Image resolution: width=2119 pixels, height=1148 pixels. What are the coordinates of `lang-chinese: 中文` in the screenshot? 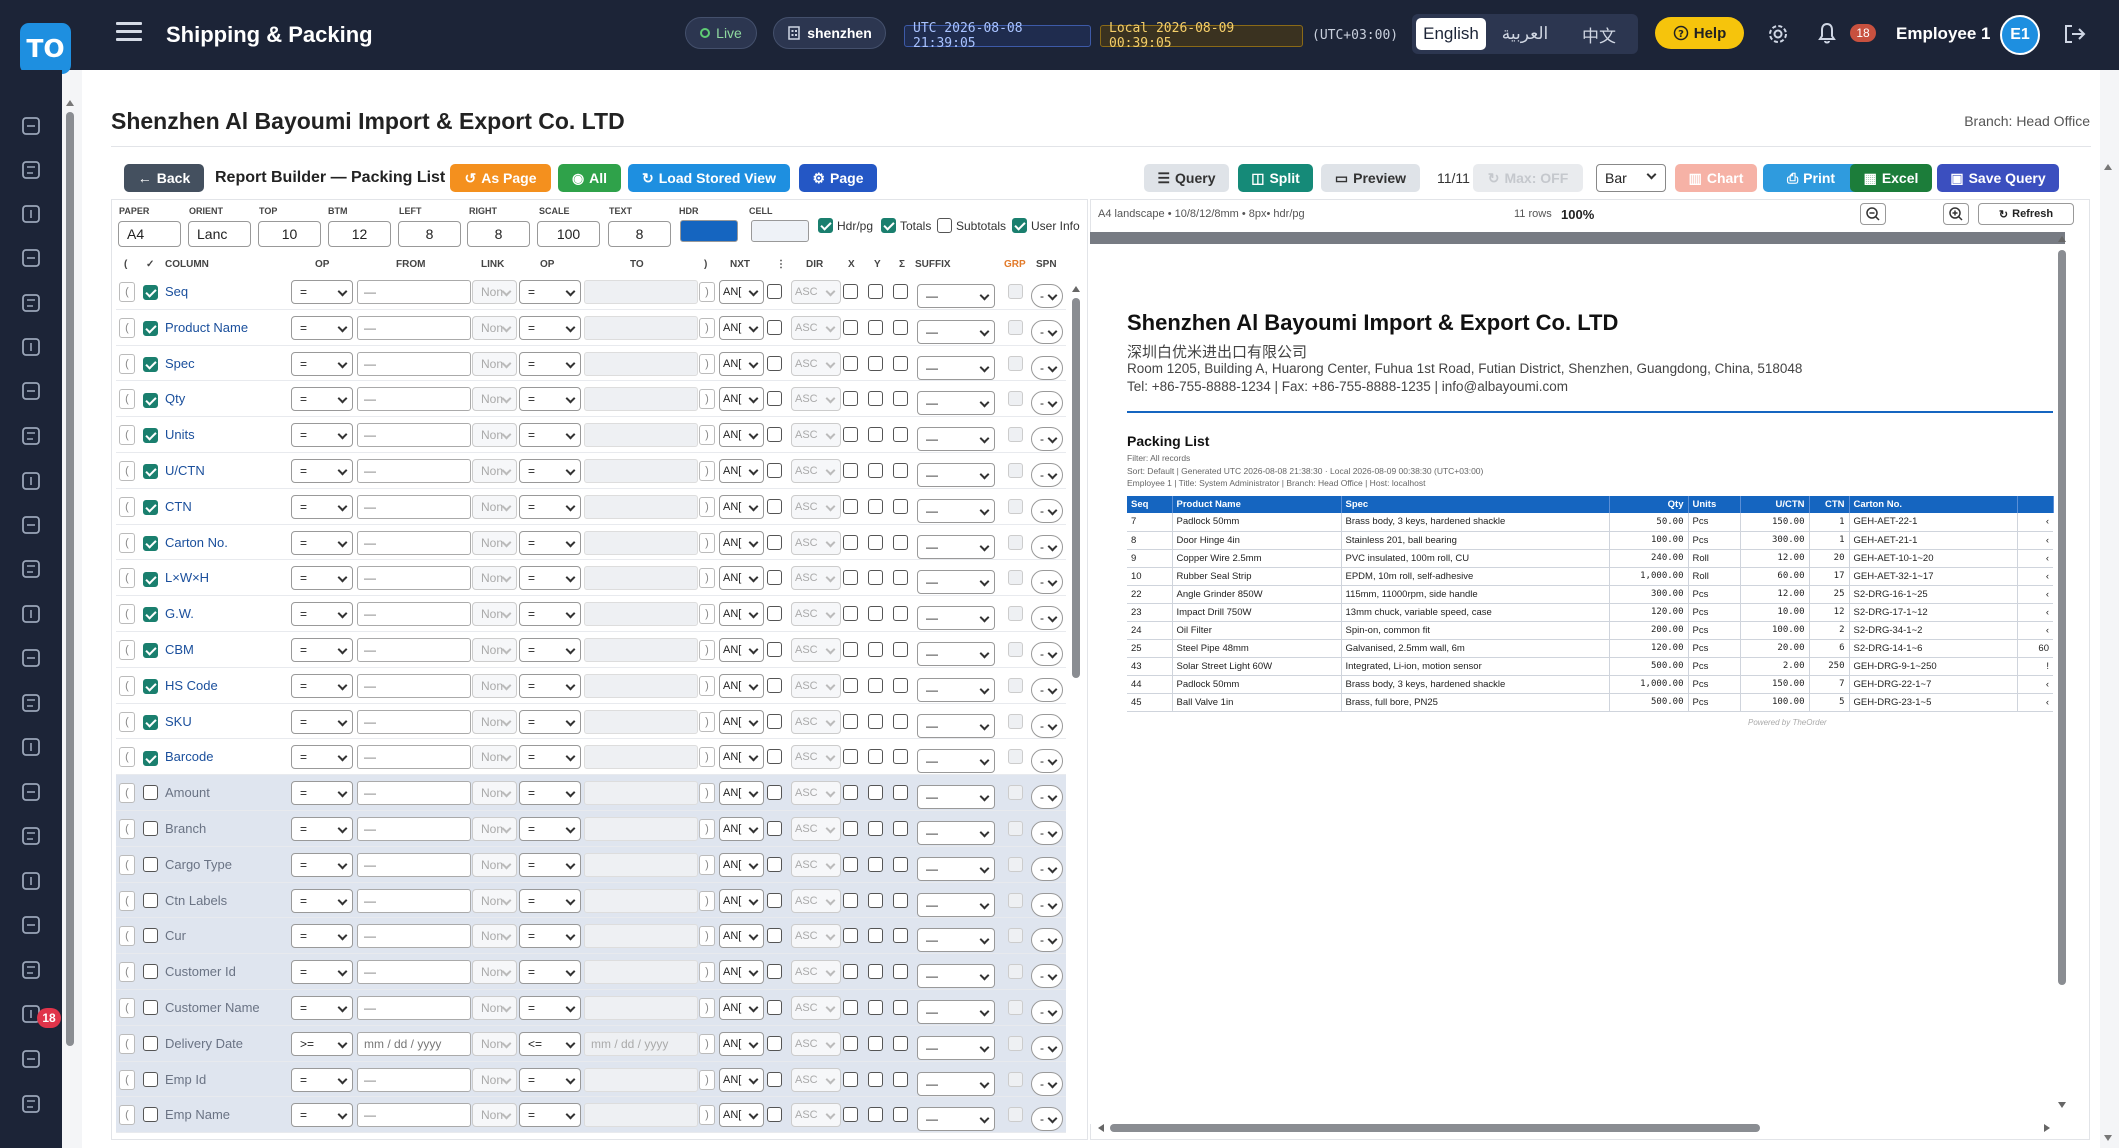 It's located at (1599, 34).